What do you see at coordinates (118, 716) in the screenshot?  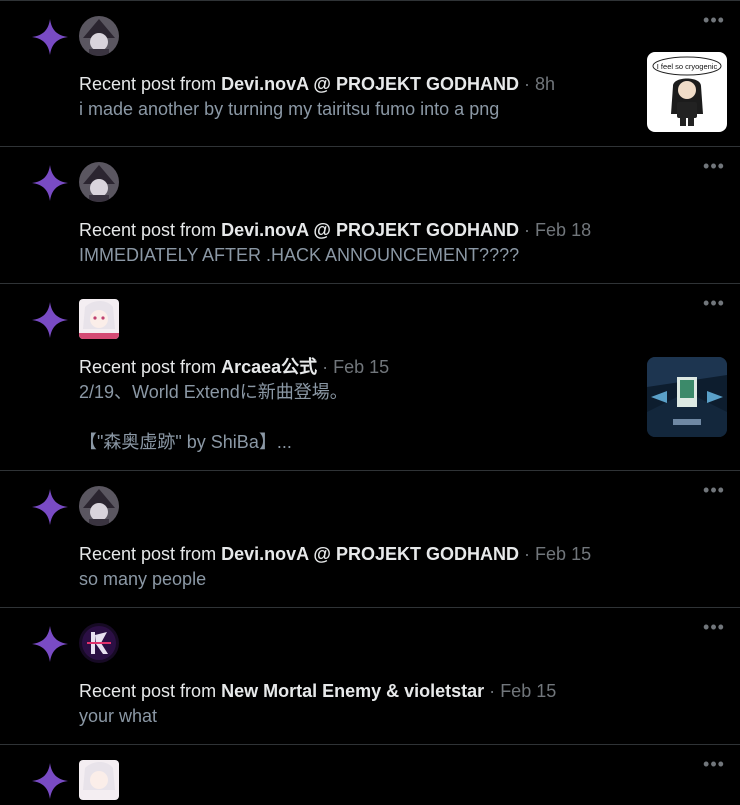 I see `post-text: your what` at bounding box center [118, 716].